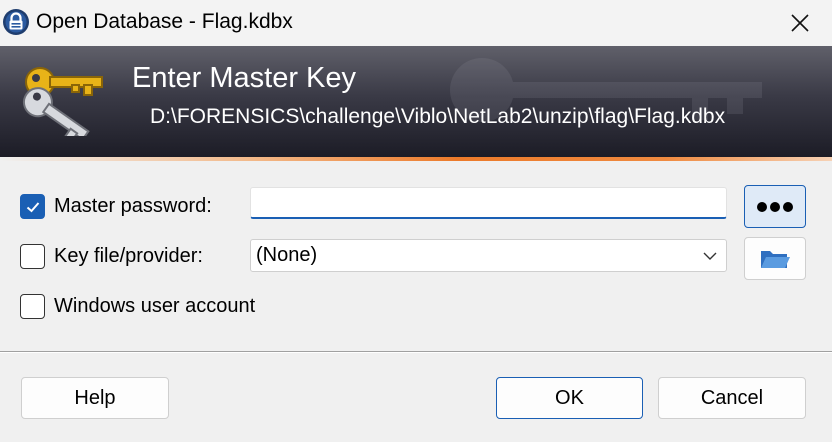 This screenshot has height=442, width=832. I want to click on show-password-button, so click(775, 206).